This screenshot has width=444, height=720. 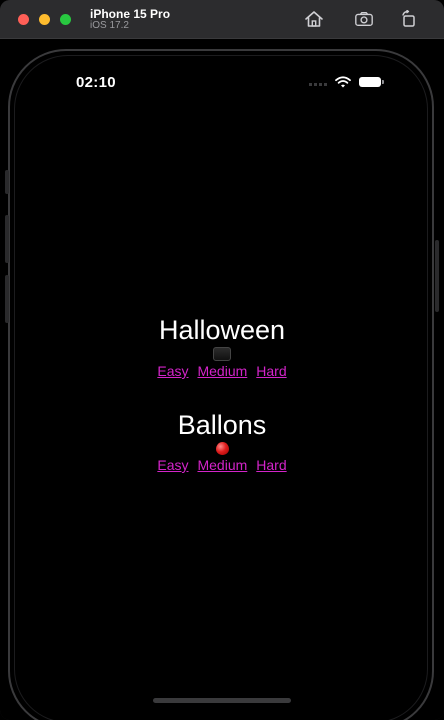 What do you see at coordinates (222, 354) in the screenshot?
I see `pumpkin-icon` at bounding box center [222, 354].